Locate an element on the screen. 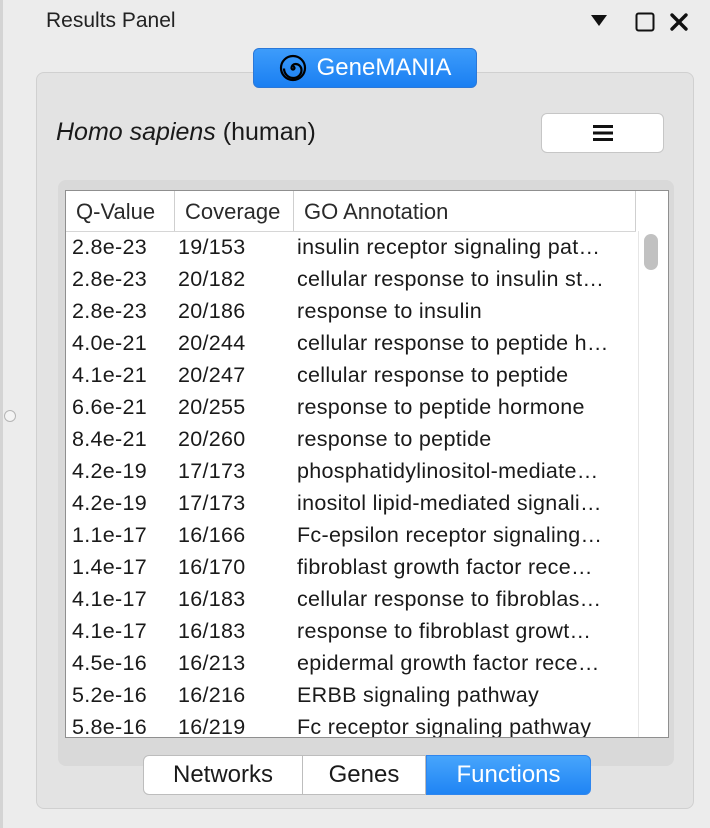 The image size is (710, 828). genemania-button: GeneMANIA is located at coordinates (365, 68).